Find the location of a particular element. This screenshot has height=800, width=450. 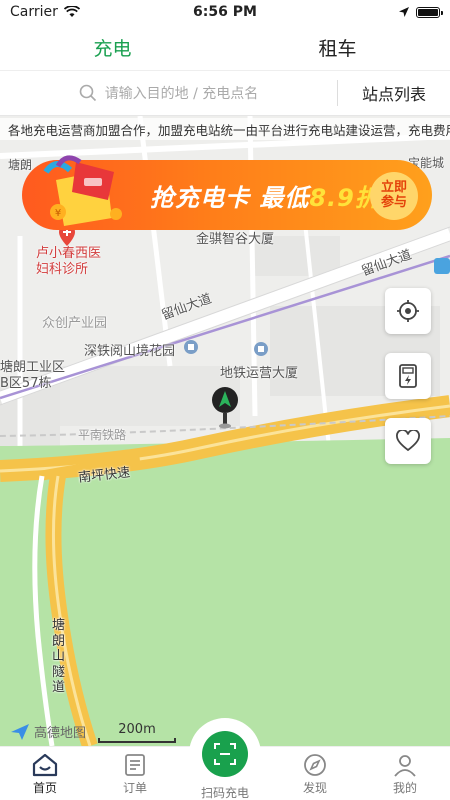

search-input: 请输入目的地 / 充电点名 is located at coordinates (168, 93).